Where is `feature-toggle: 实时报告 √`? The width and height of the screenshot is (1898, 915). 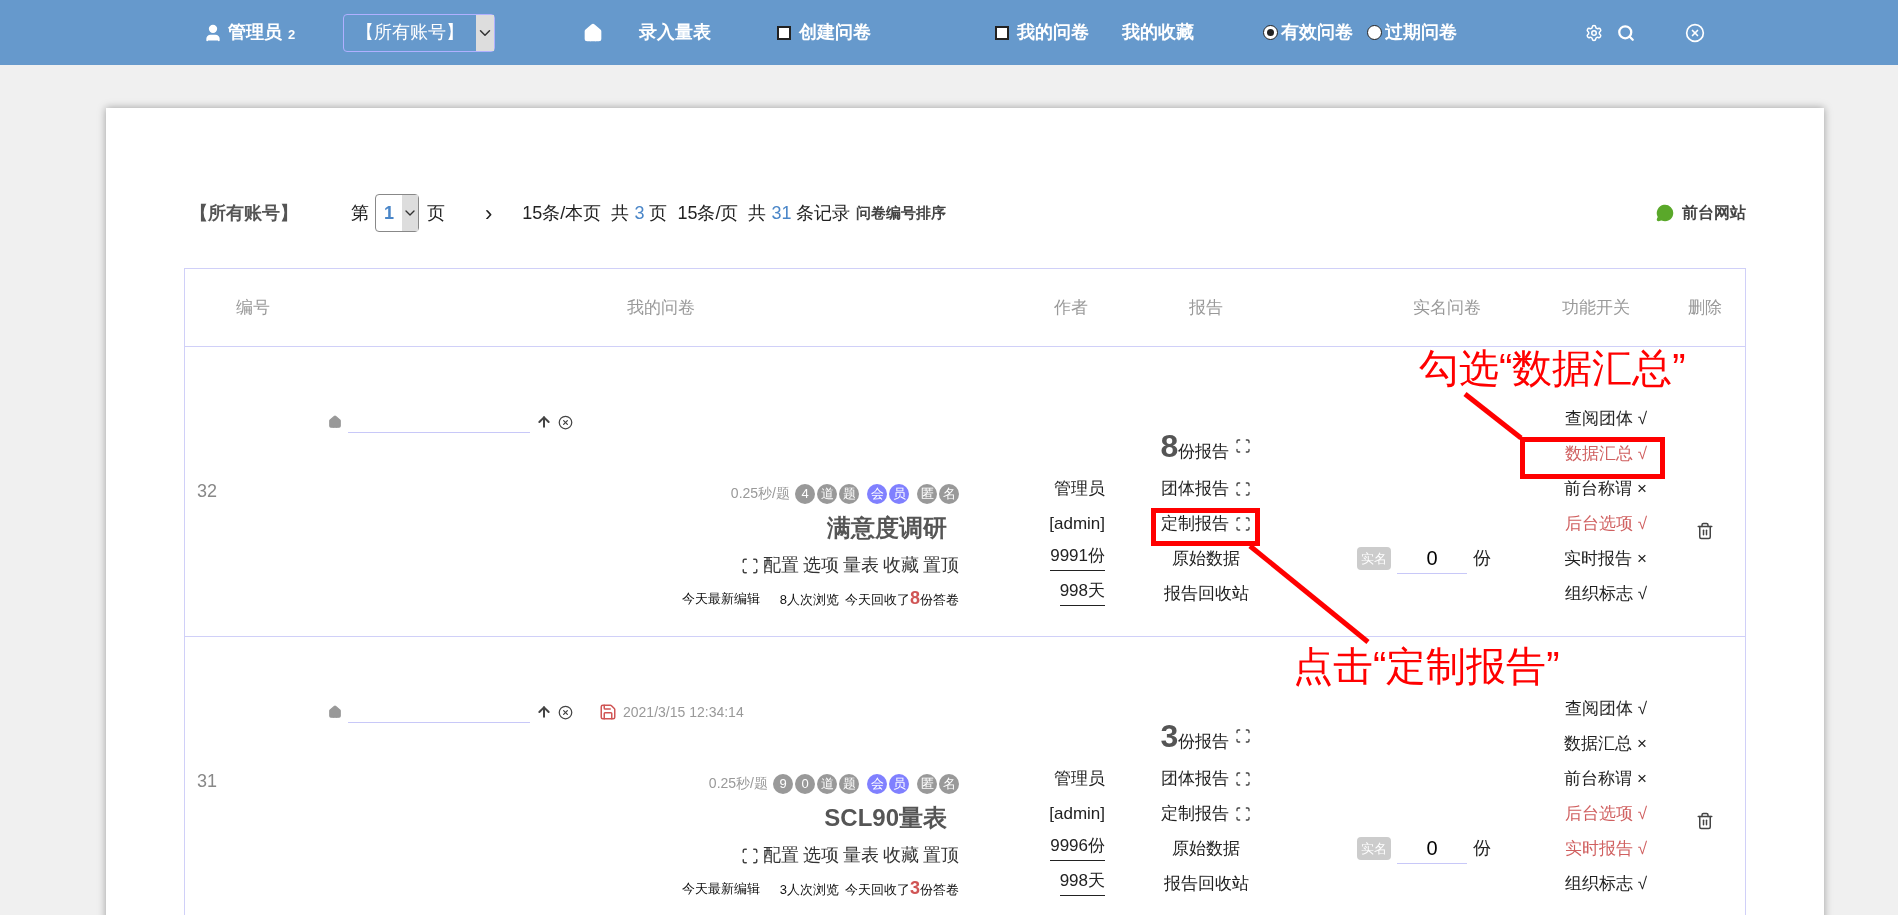 feature-toggle: 实时报告 √ is located at coordinates (1605, 848).